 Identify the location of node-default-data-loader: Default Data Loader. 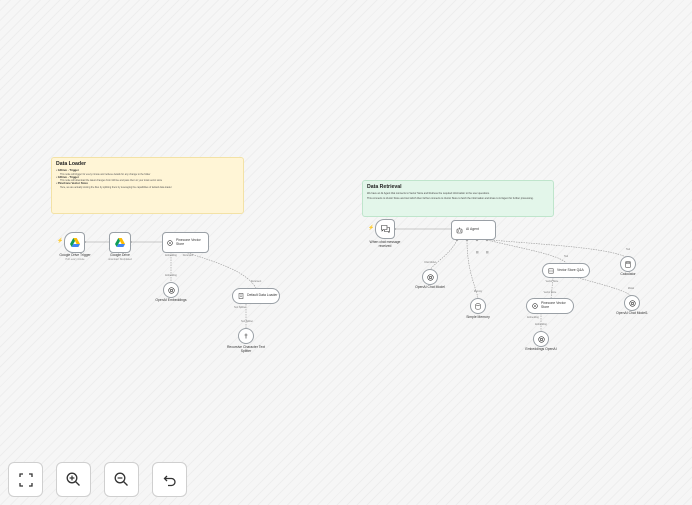
(256, 296).